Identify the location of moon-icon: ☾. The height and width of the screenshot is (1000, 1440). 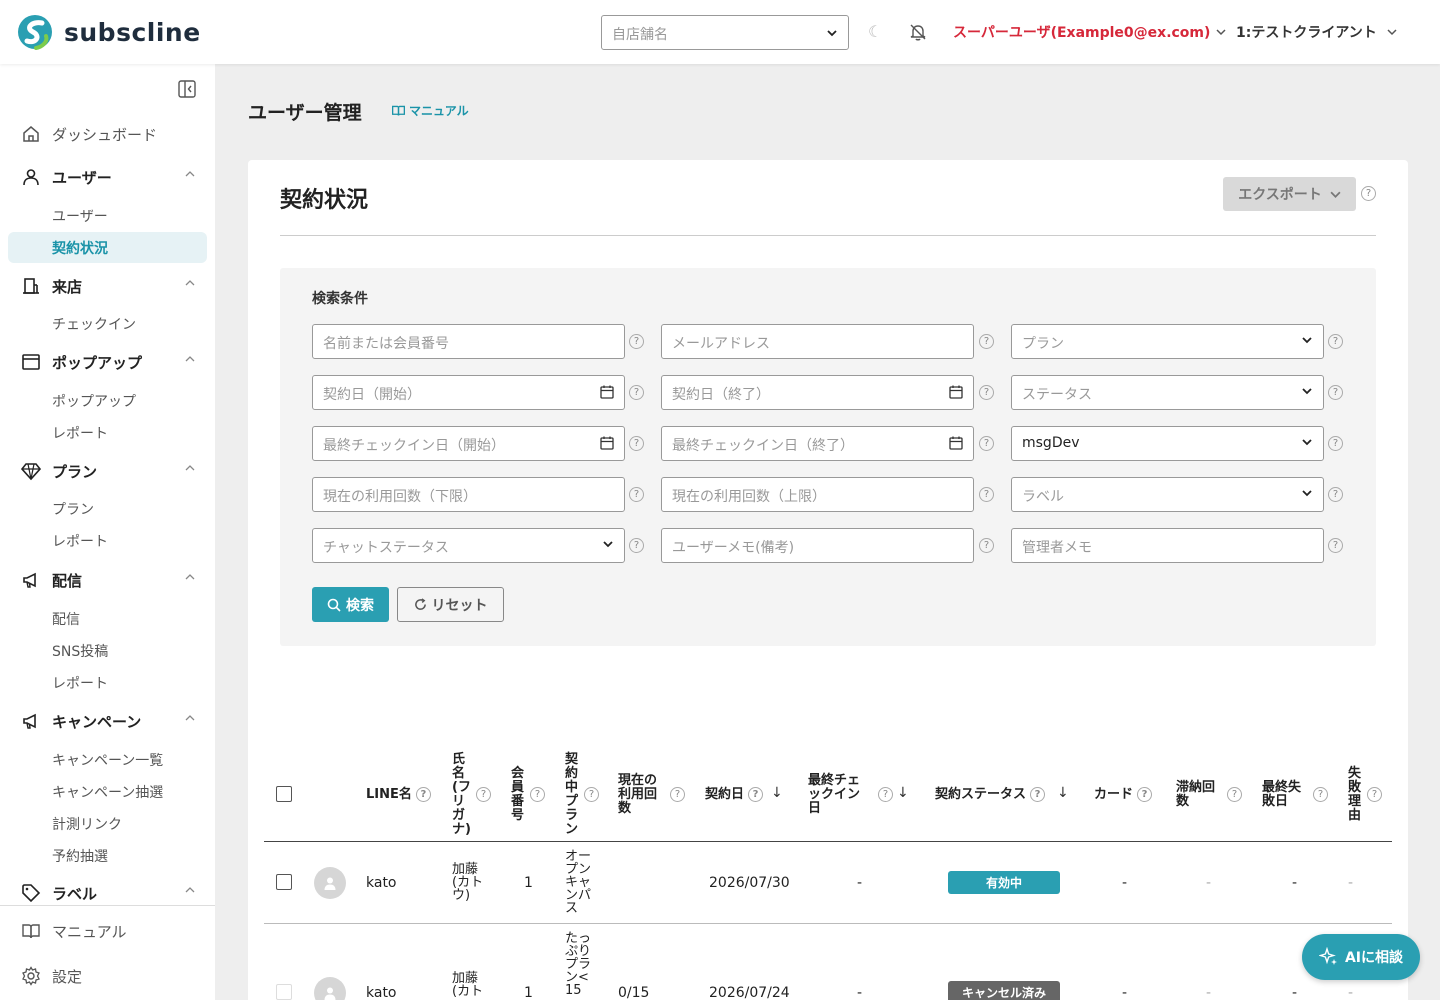
(875, 31).